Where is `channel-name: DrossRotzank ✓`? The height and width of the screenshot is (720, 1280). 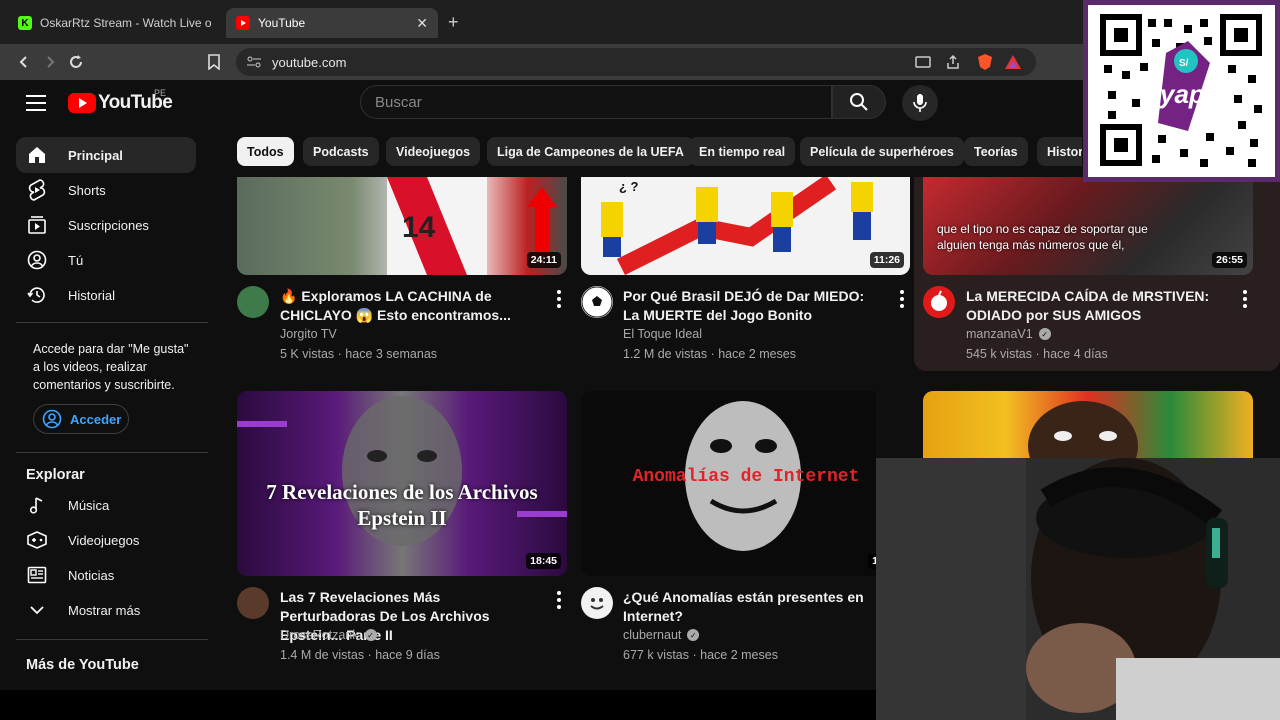
channel-name: DrossRotzank ✓ is located at coordinates (328, 635).